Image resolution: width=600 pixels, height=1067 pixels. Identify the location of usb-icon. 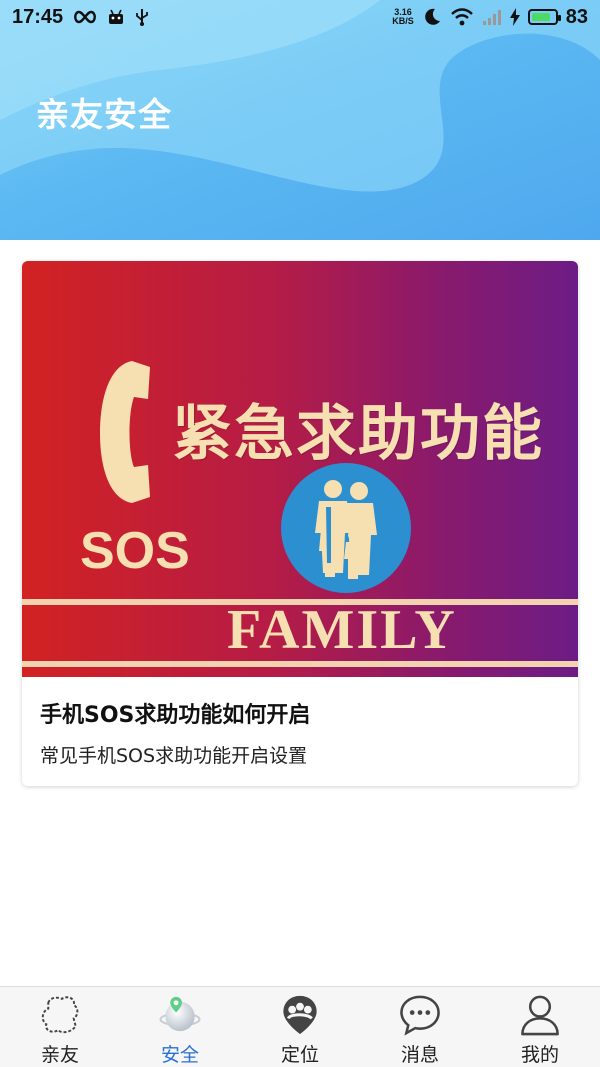
(142, 17).